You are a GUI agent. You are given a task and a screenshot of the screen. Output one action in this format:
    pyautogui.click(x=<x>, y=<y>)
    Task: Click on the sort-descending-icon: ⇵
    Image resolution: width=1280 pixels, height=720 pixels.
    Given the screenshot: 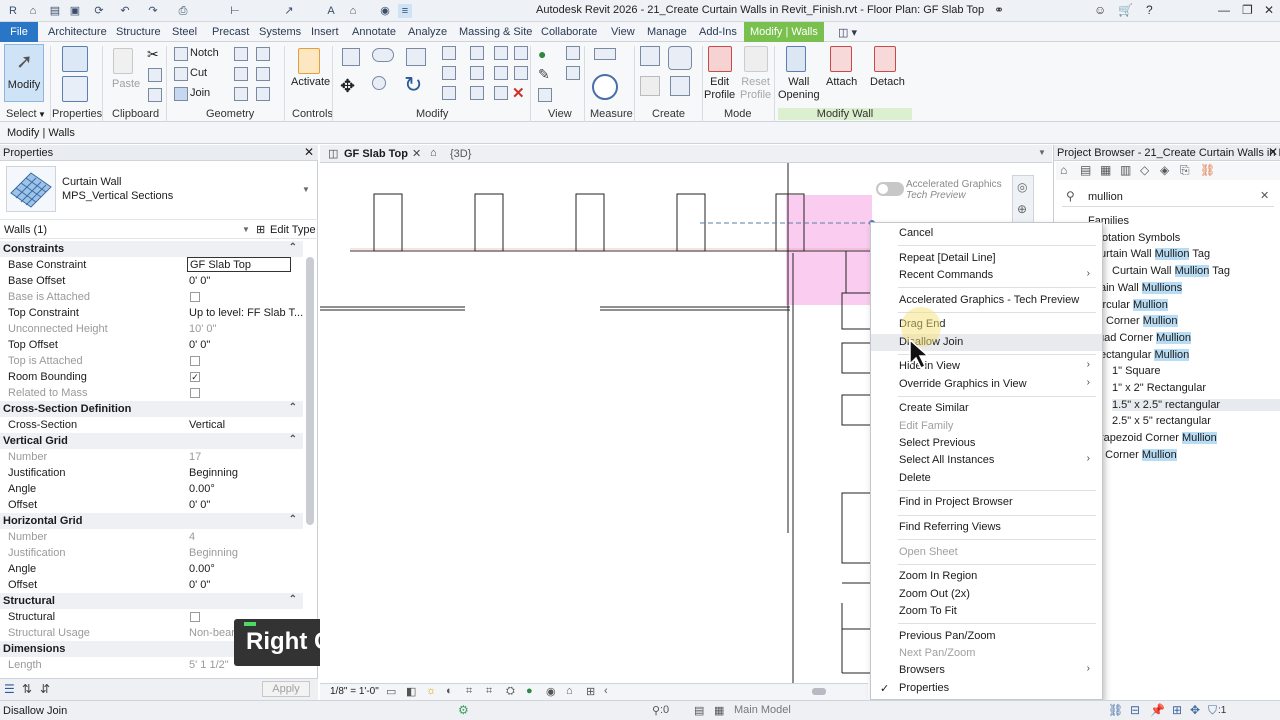 What is the action you would take?
    pyautogui.click(x=45, y=689)
    